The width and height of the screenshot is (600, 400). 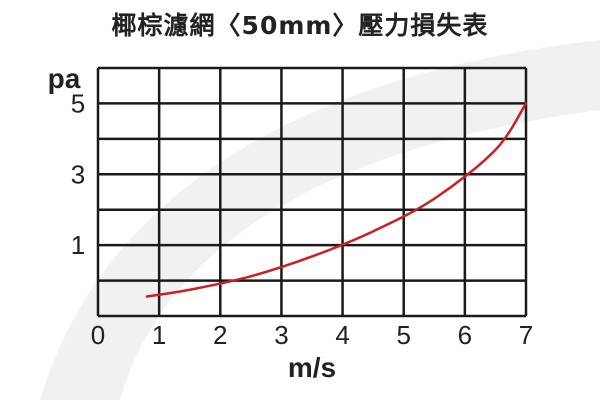 I want to click on y-axis-title: pa, so click(x=64, y=78).